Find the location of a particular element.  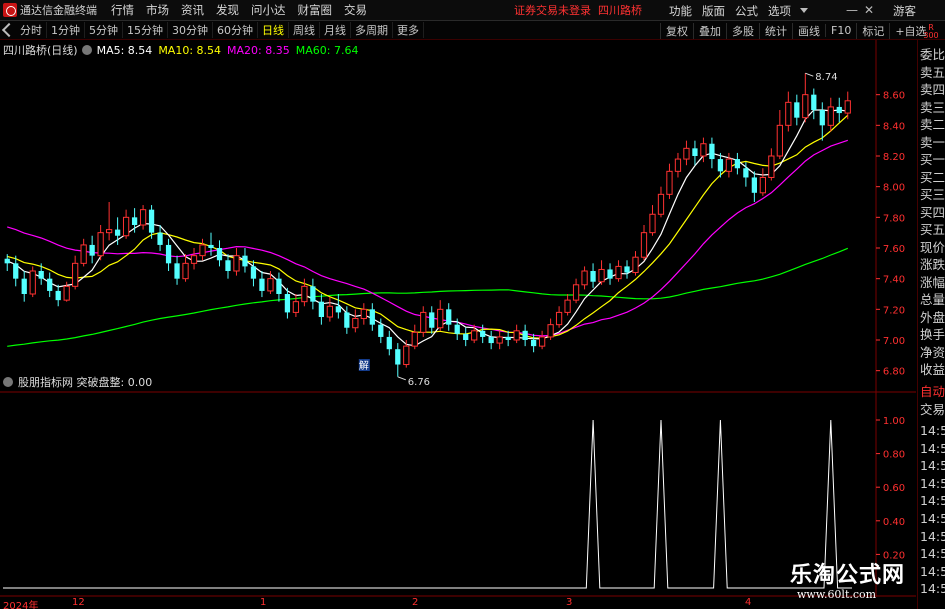

indicator-name: 股朋指标网 is located at coordinates (45, 382).